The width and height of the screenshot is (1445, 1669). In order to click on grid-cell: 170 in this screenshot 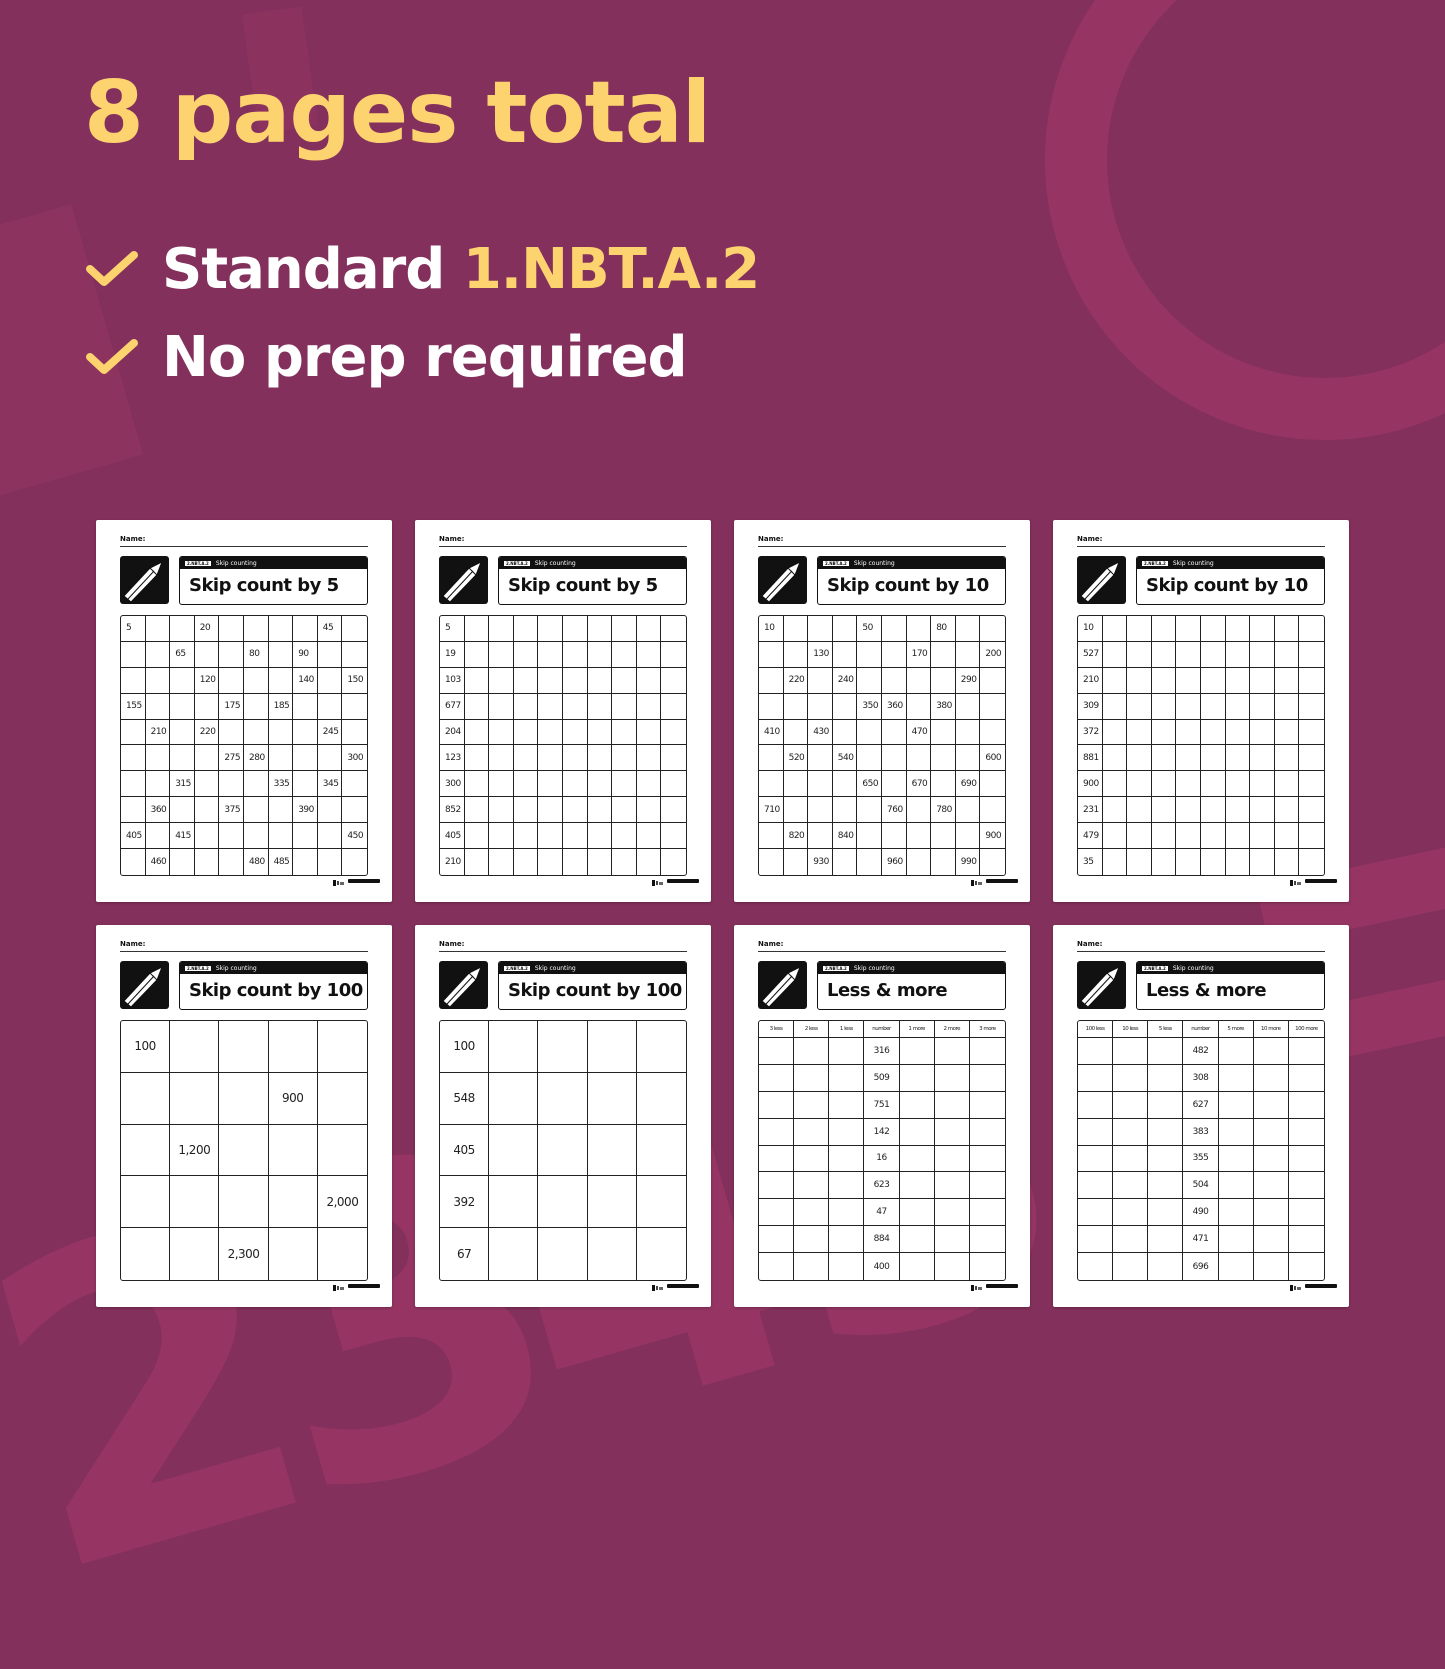, I will do `click(919, 654)`.